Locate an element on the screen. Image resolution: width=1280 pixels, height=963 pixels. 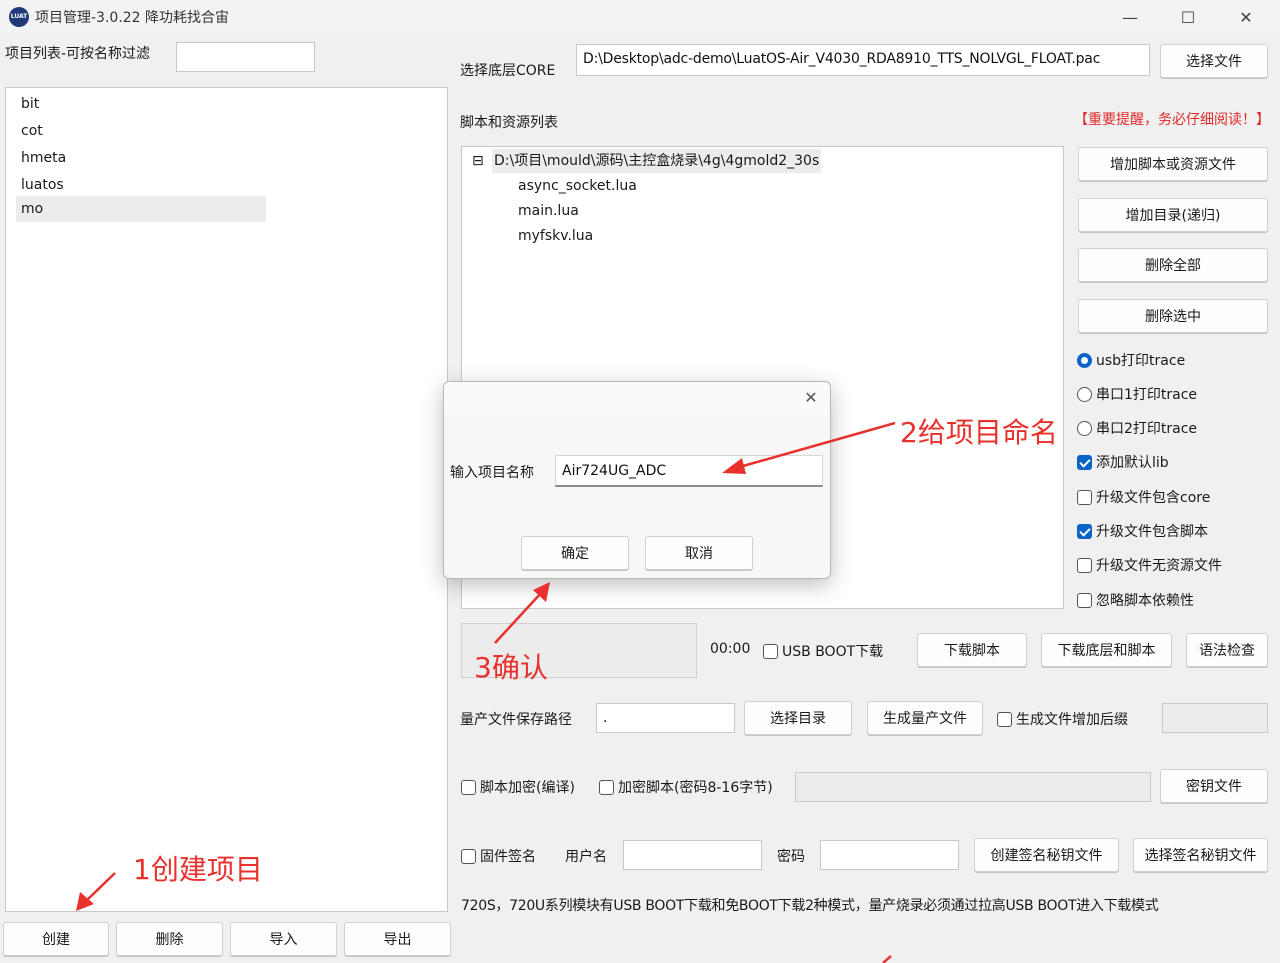
annotation-step3: 3确认 is located at coordinates (511, 667).